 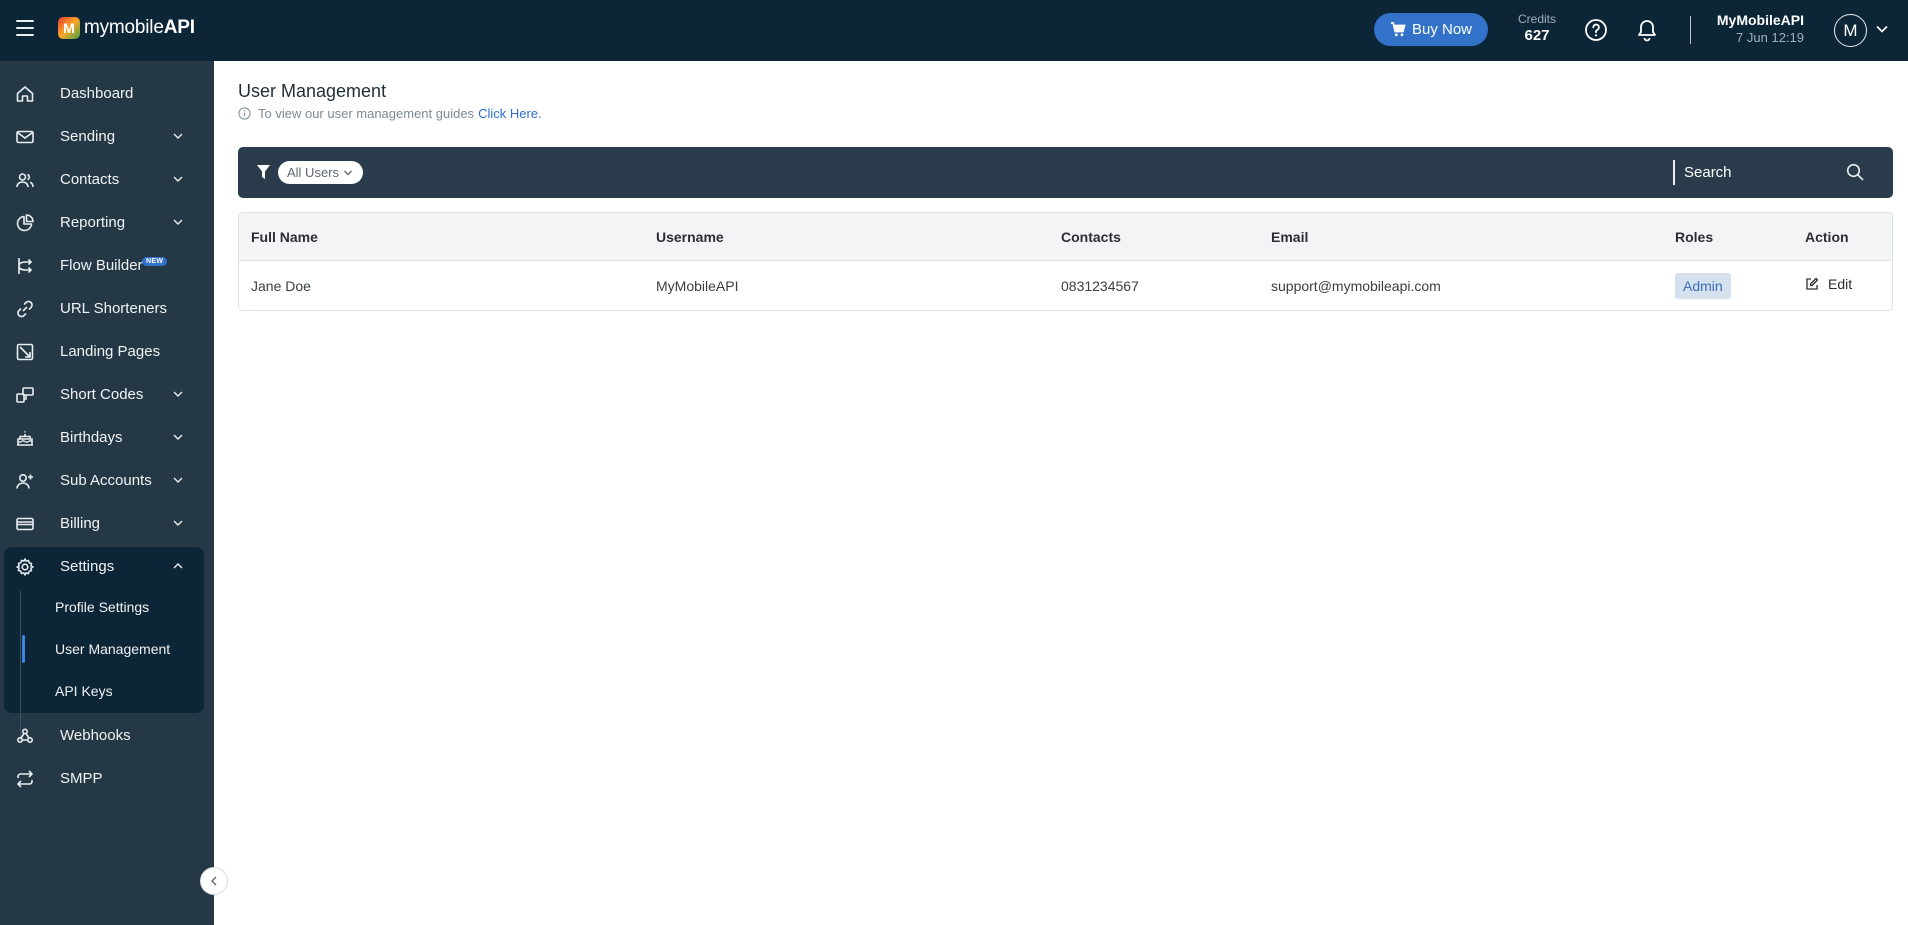 What do you see at coordinates (1536, 19) in the screenshot?
I see `credits-label: Credits` at bounding box center [1536, 19].